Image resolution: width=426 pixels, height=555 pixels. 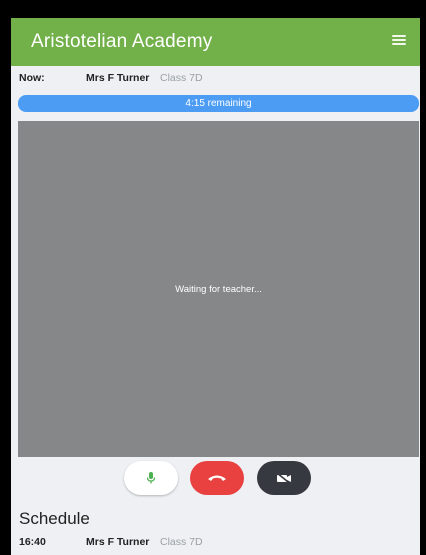 I want to click on camera-off-icon, so click(x=283, y=478).